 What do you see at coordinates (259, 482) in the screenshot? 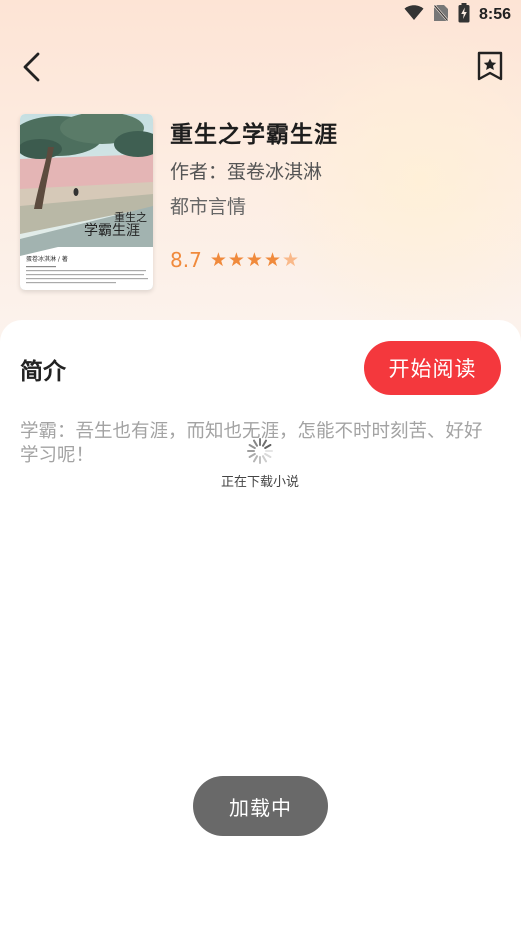
I see `loader-text: 正在下载小说` at bounding box center [259, 482].